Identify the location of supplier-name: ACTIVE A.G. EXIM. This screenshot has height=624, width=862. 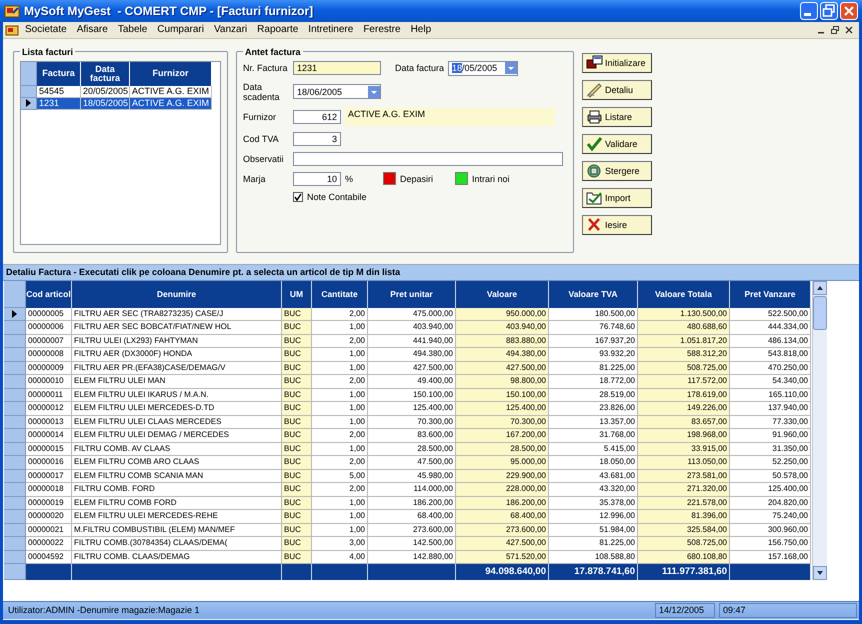
(450, 117).